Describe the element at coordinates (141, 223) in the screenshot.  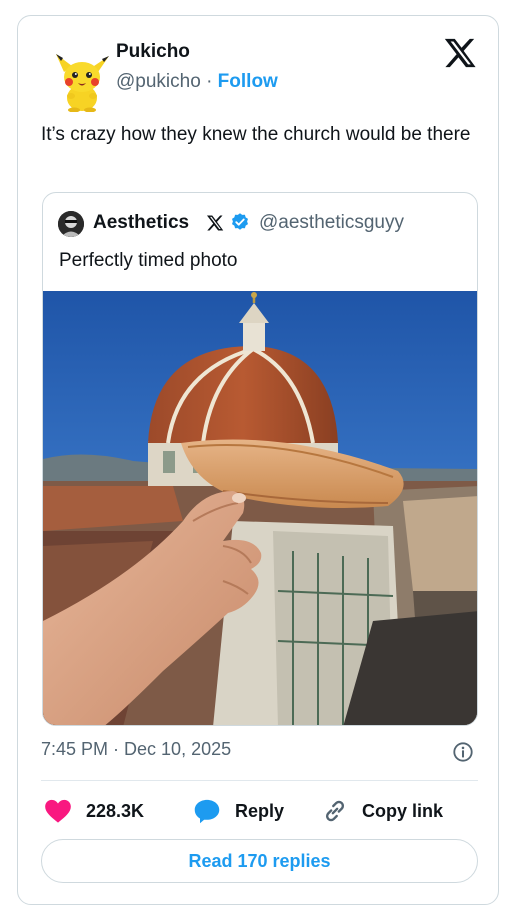
I see `quoted-author-name: Aesthetics` at that location.